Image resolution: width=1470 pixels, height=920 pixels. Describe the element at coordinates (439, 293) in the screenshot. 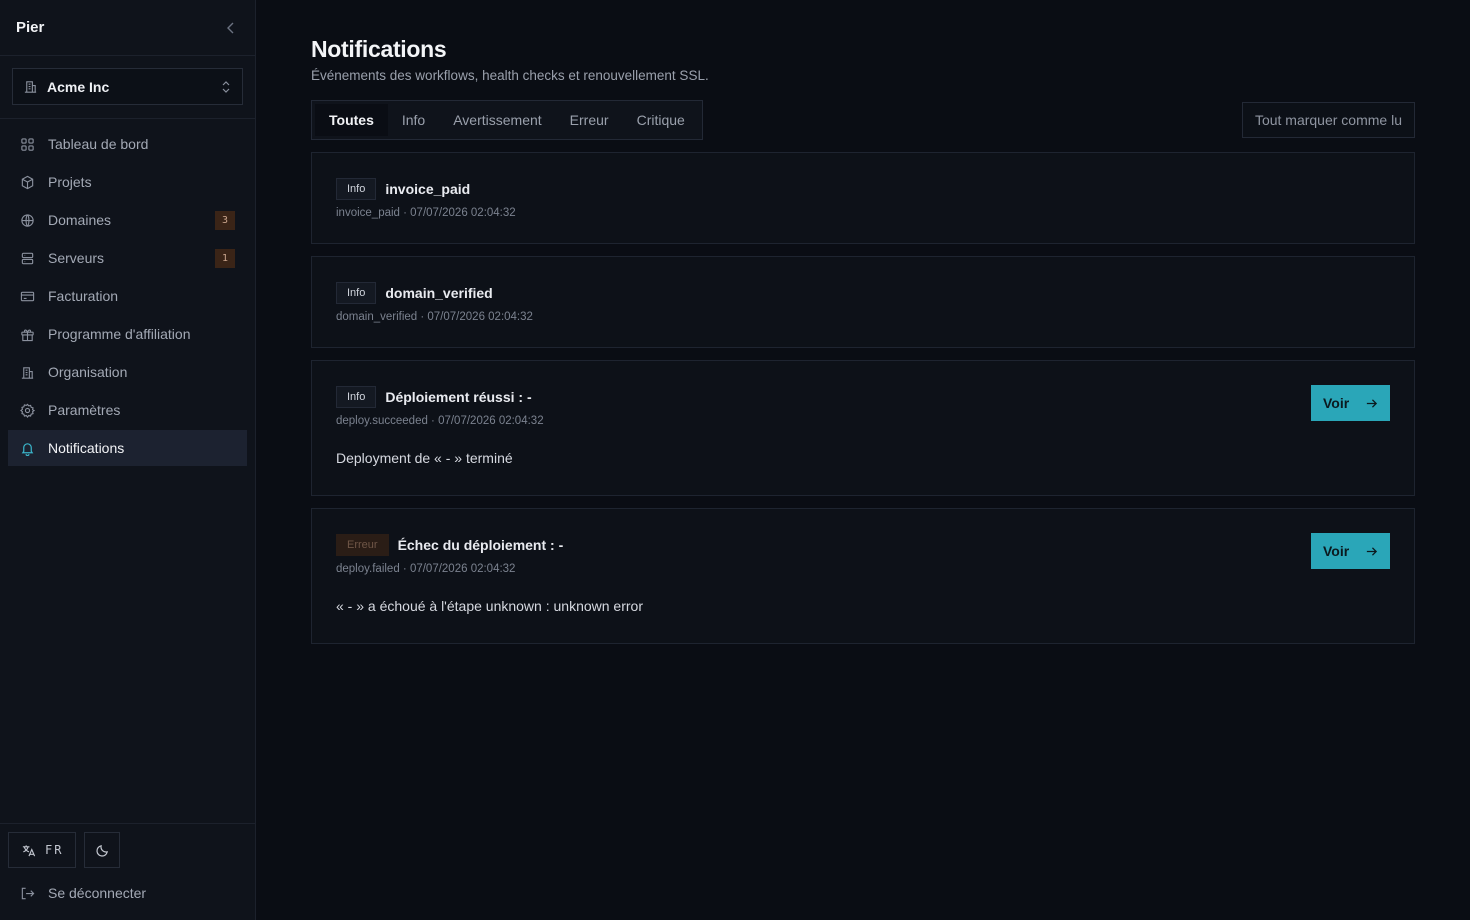

I see `notification-title: domain_verified` at that location.